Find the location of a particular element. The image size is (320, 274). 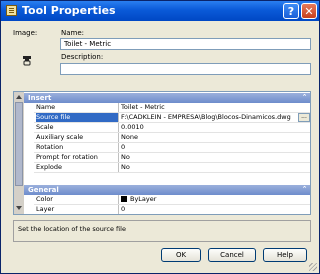

property-value: Toilet - Metric is located at coordinates (214, 107).